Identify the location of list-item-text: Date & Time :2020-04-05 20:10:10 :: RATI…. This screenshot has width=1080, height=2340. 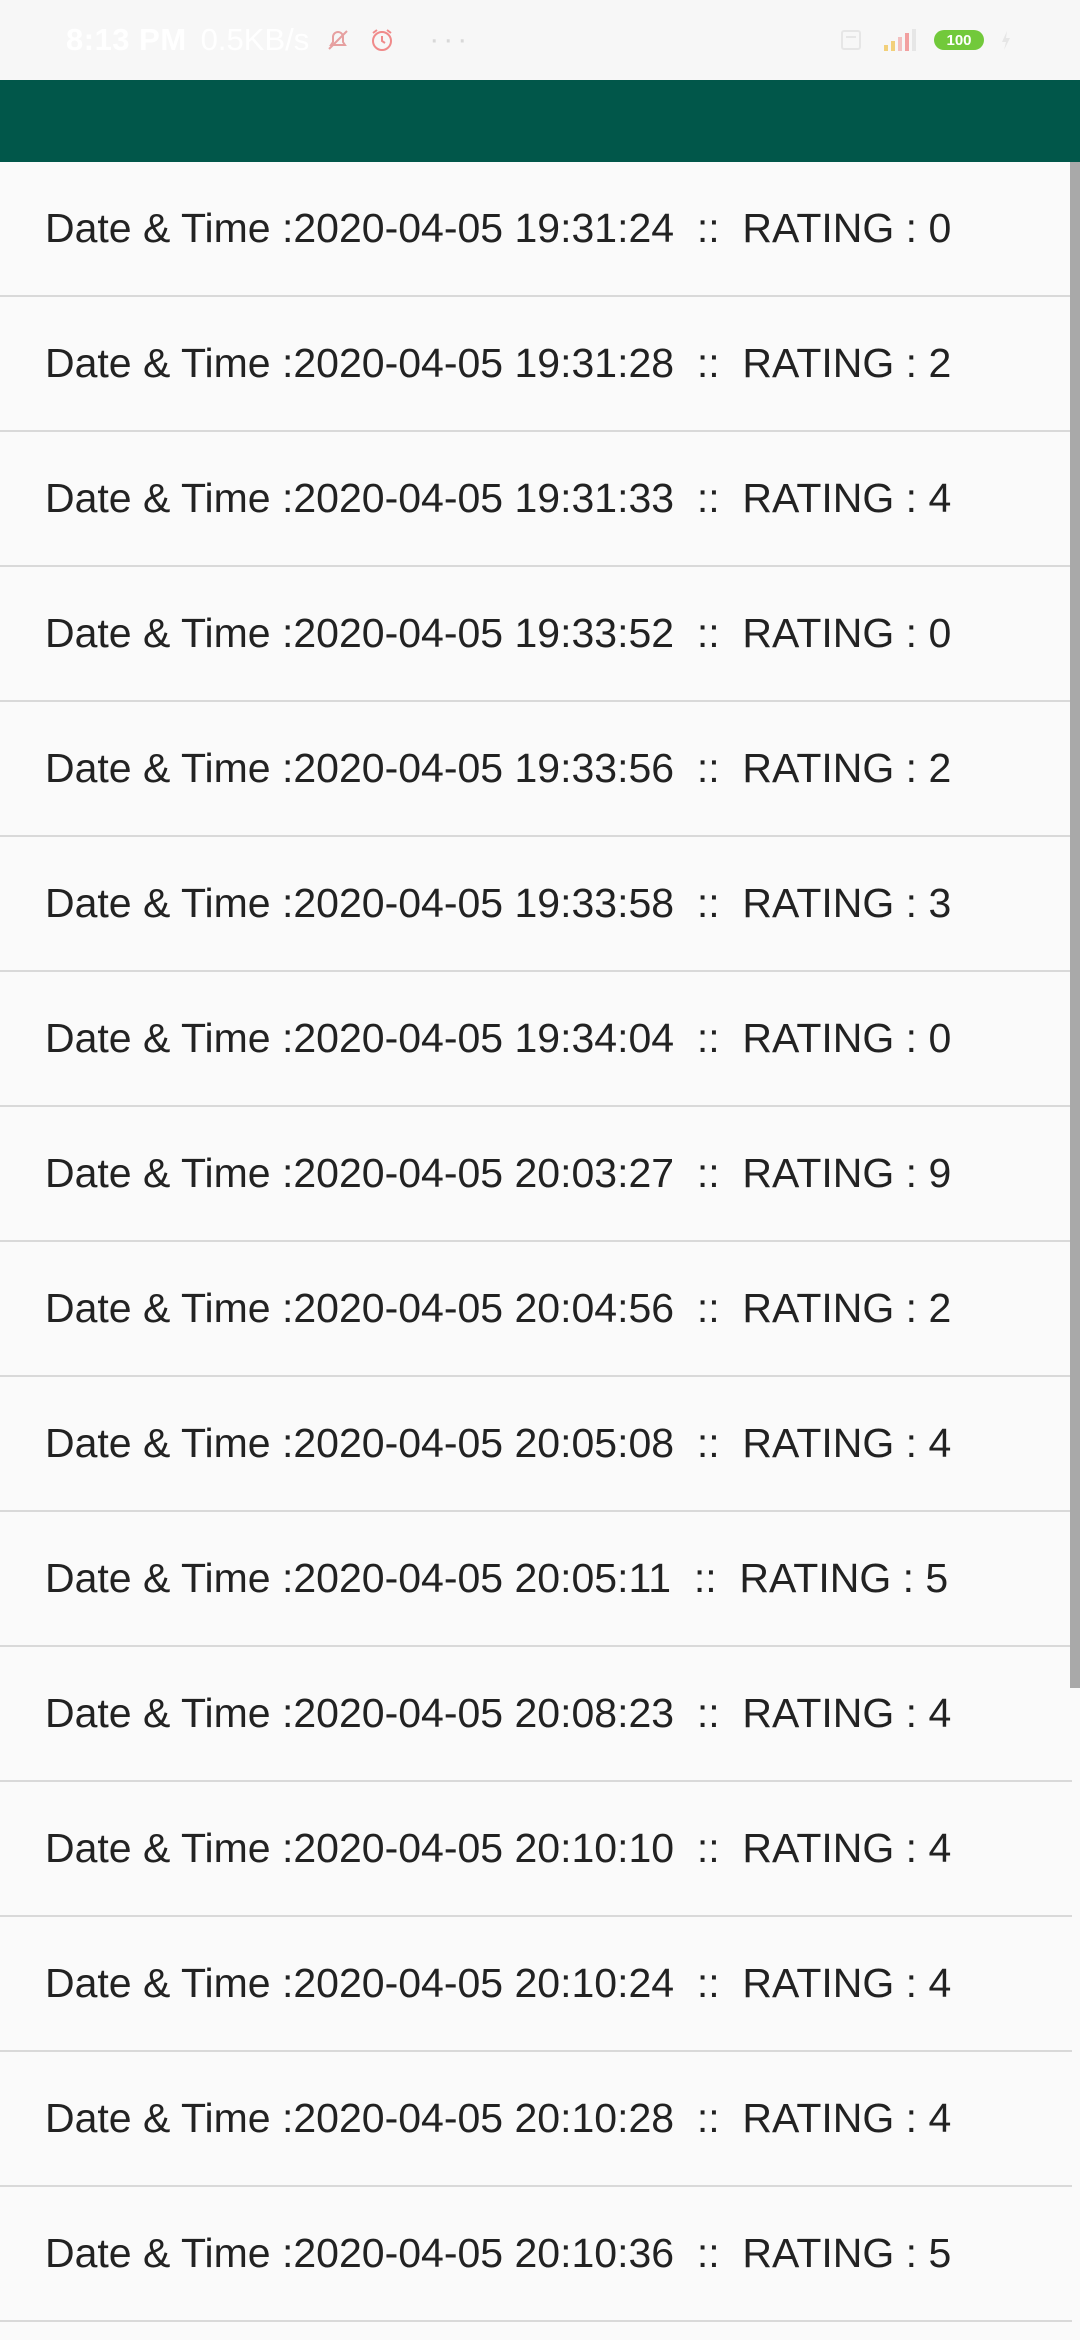
(498, 1848).